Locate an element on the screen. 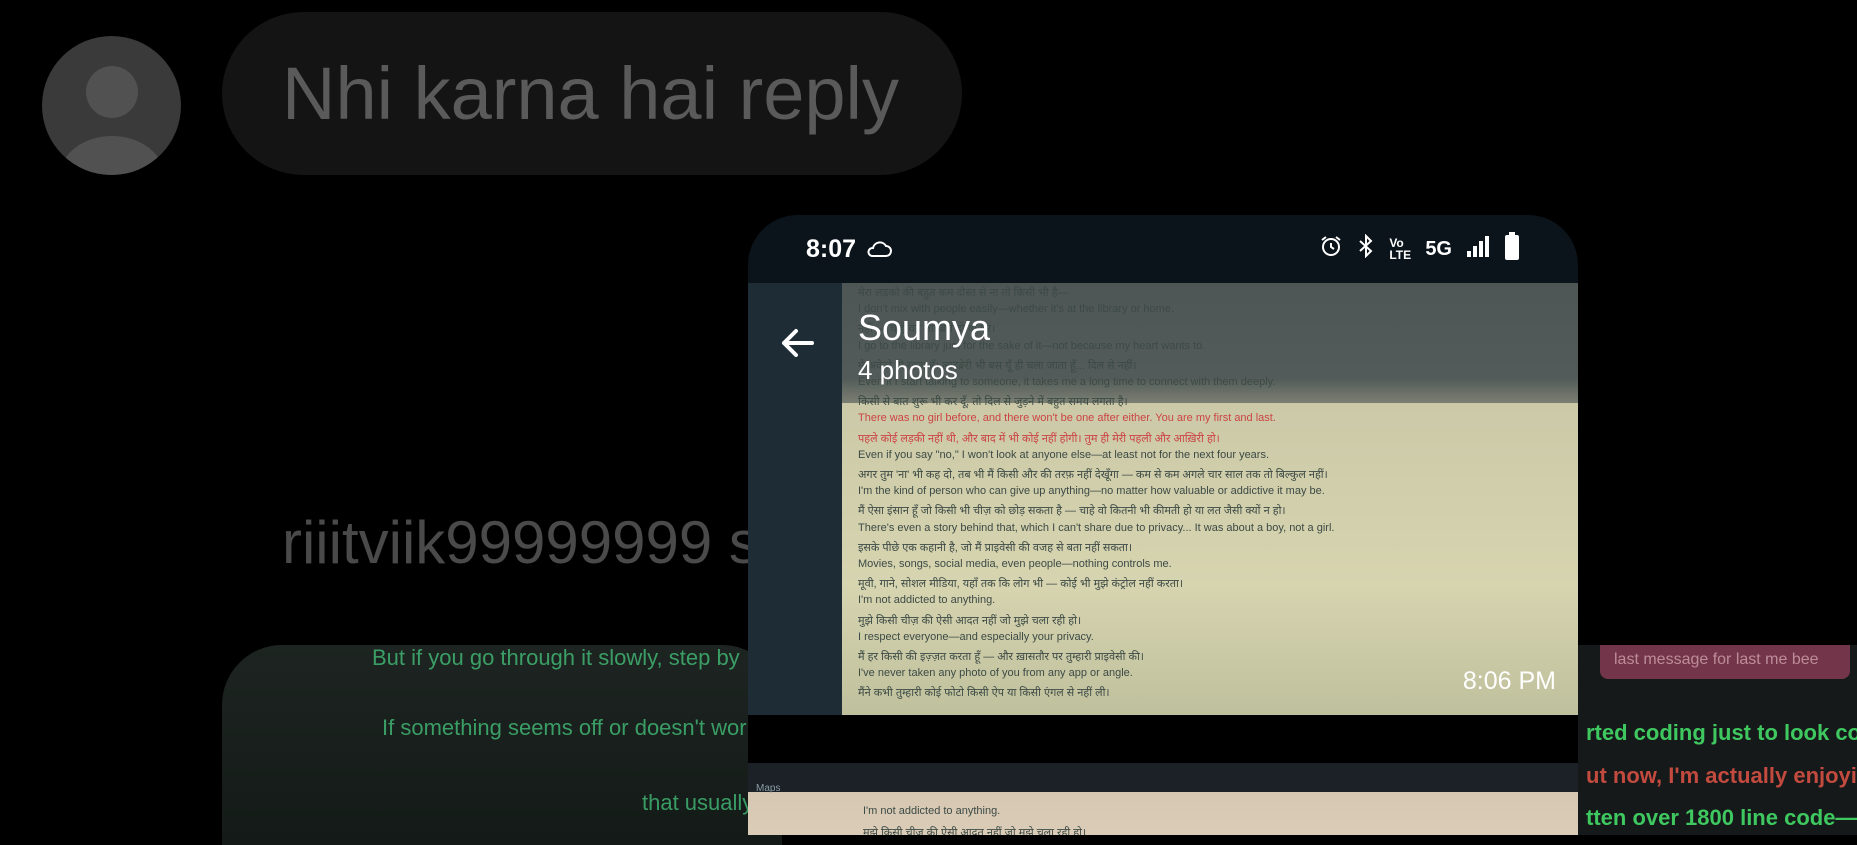  photo-count: 4 photos is located at coordinates (908, 370).